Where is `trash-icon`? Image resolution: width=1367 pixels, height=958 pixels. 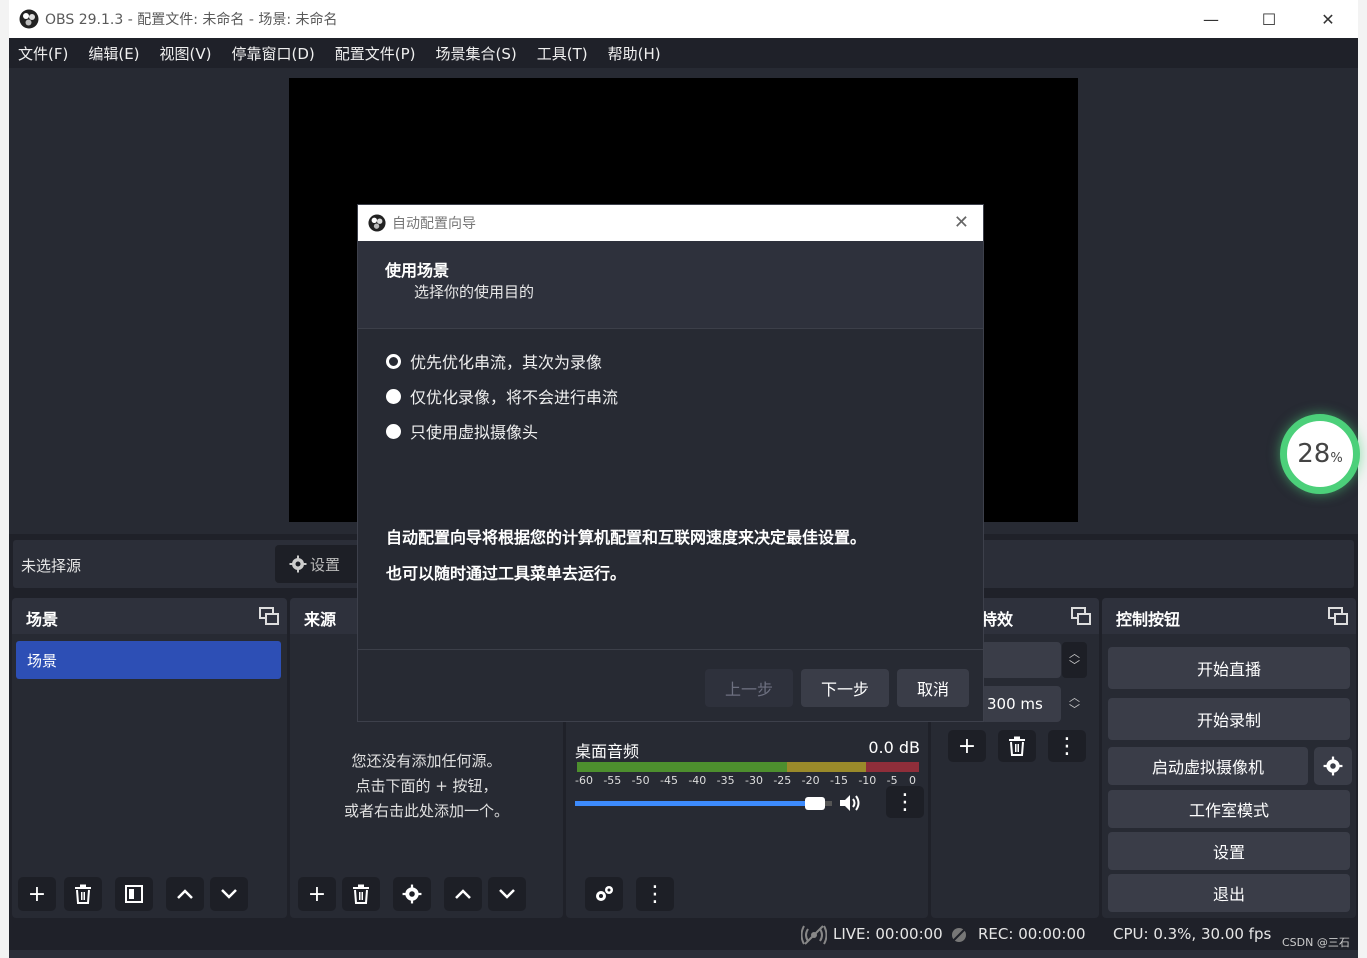
trash-icon is located at coordinates (361, 894).